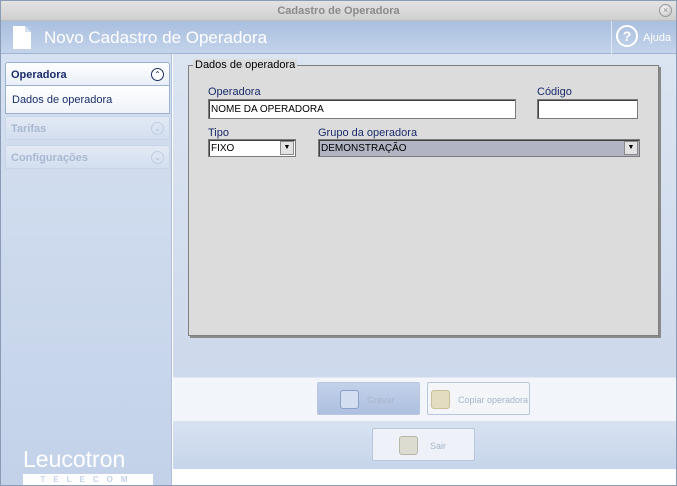 The image size is (677, 486). What do you see at coordinates (234, 92) in the screenshot?
I see `operadora-label: Operadora` at bounding box center [234, 92].